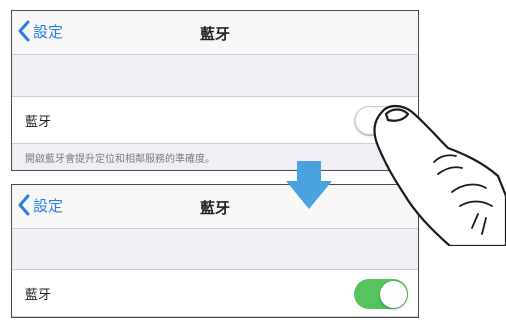 This screenshot has height=322, width=506. I want to click on bluetooth-toggle, so click(381, 294).